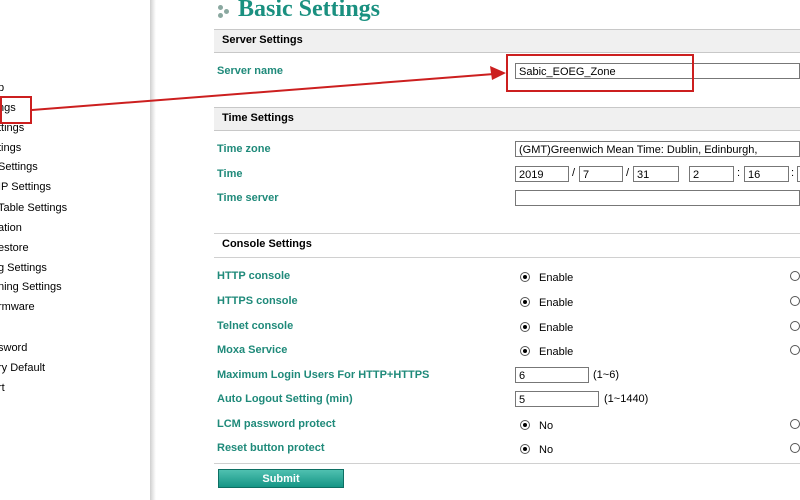  What do you see at coordinates (285, 399) in the screenshot?
I see `auto-logout-label: Auto Logout Setting (min)` at bounding box center [285, 399].